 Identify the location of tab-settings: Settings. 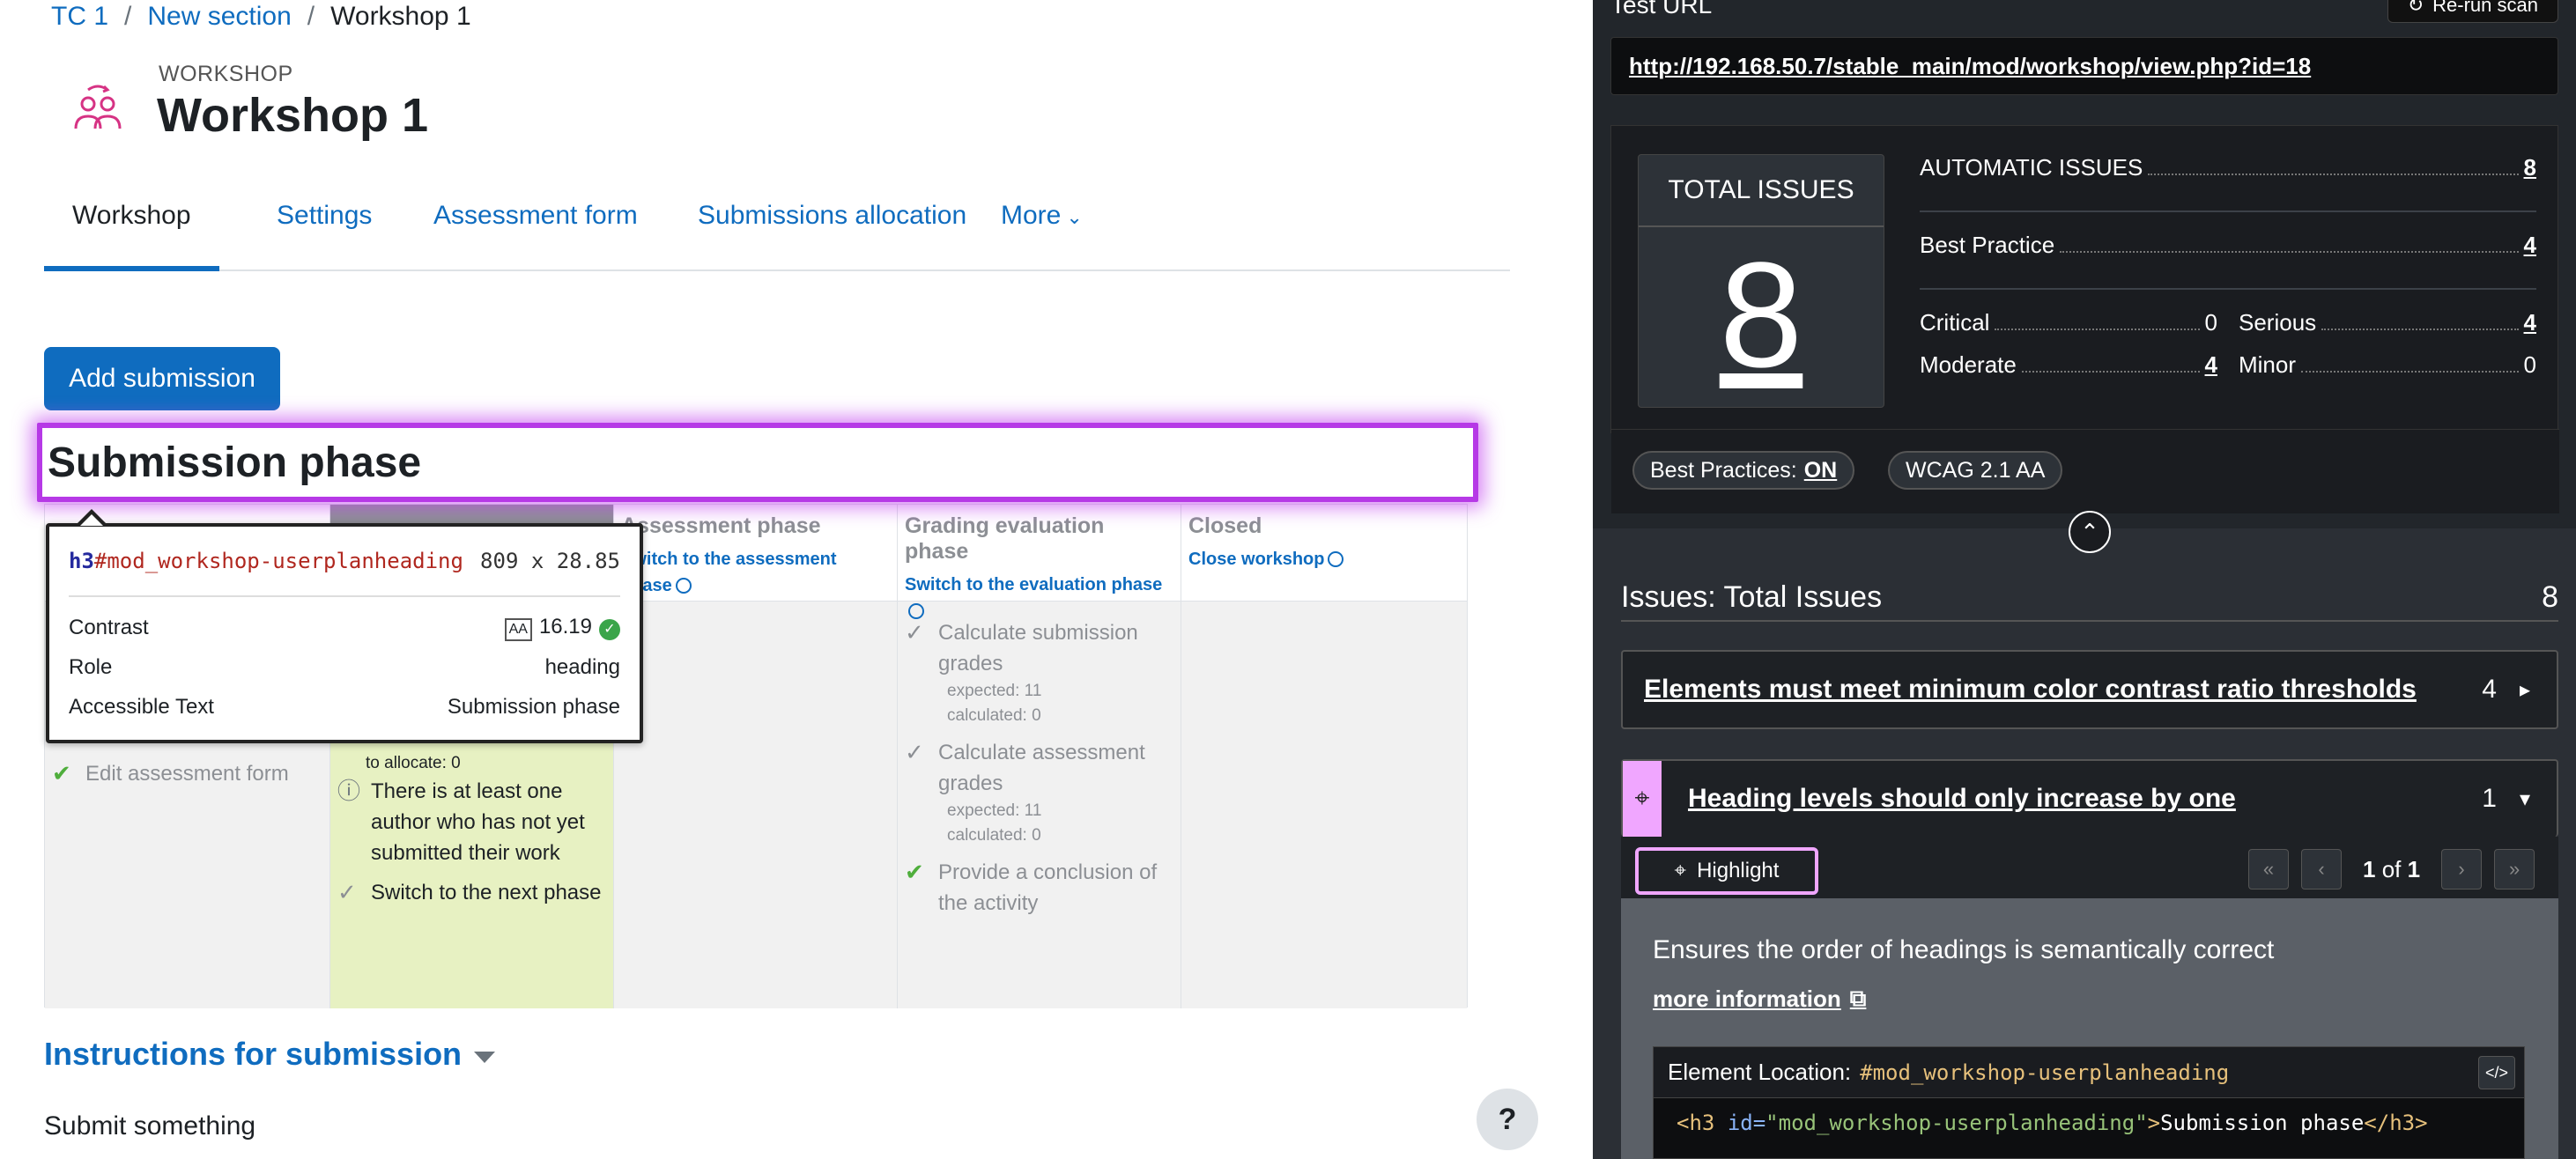
(324, 236).